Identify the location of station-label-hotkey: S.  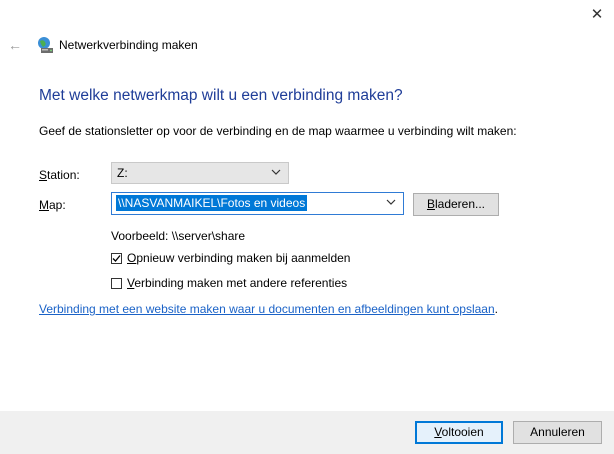
(43, 175).